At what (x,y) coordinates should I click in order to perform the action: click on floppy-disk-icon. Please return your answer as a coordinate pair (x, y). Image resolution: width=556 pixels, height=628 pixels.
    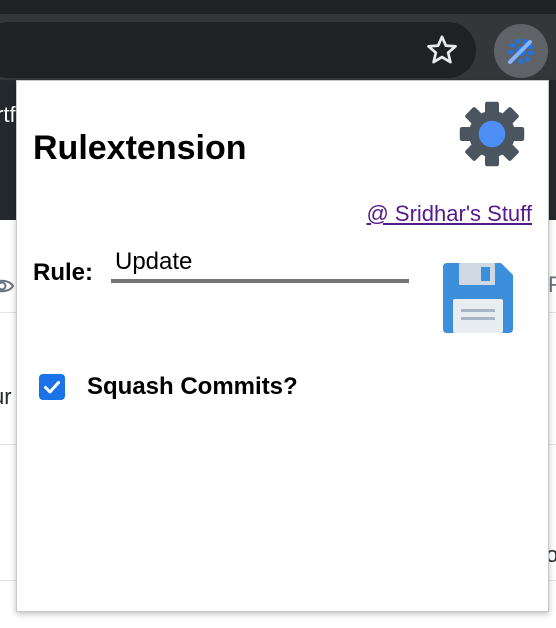
    Looking at the image, I should click on (478, 298).